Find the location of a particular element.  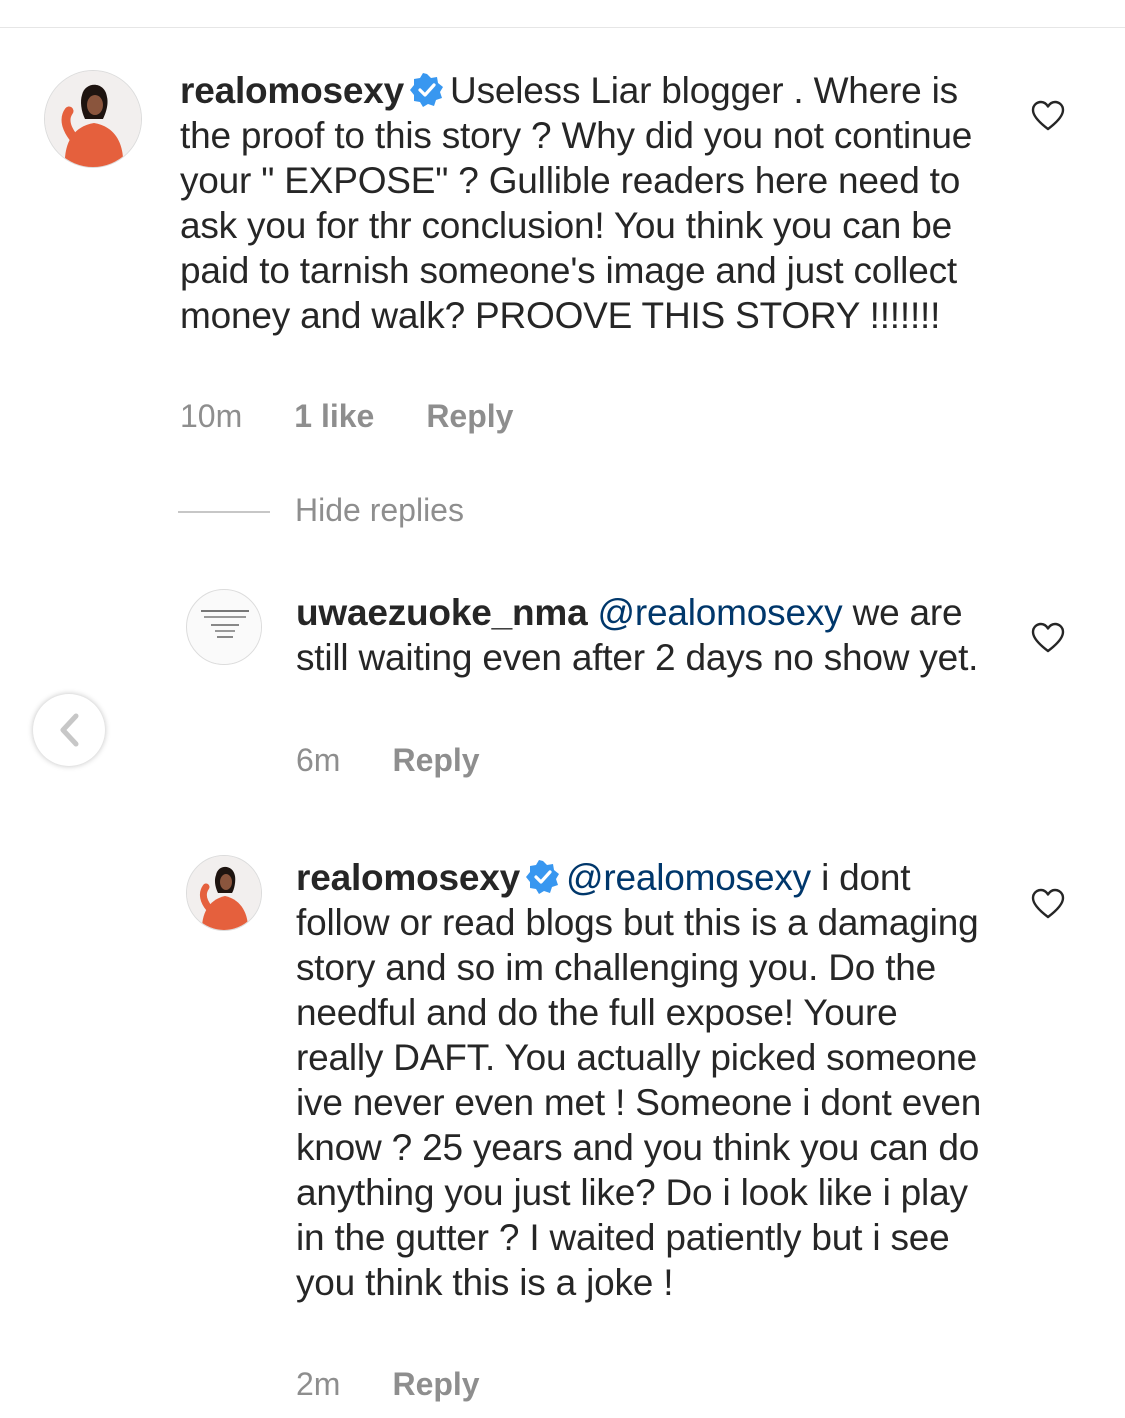

comment-meta: 10m 1 like Reply is located at coordinates (372, 416).